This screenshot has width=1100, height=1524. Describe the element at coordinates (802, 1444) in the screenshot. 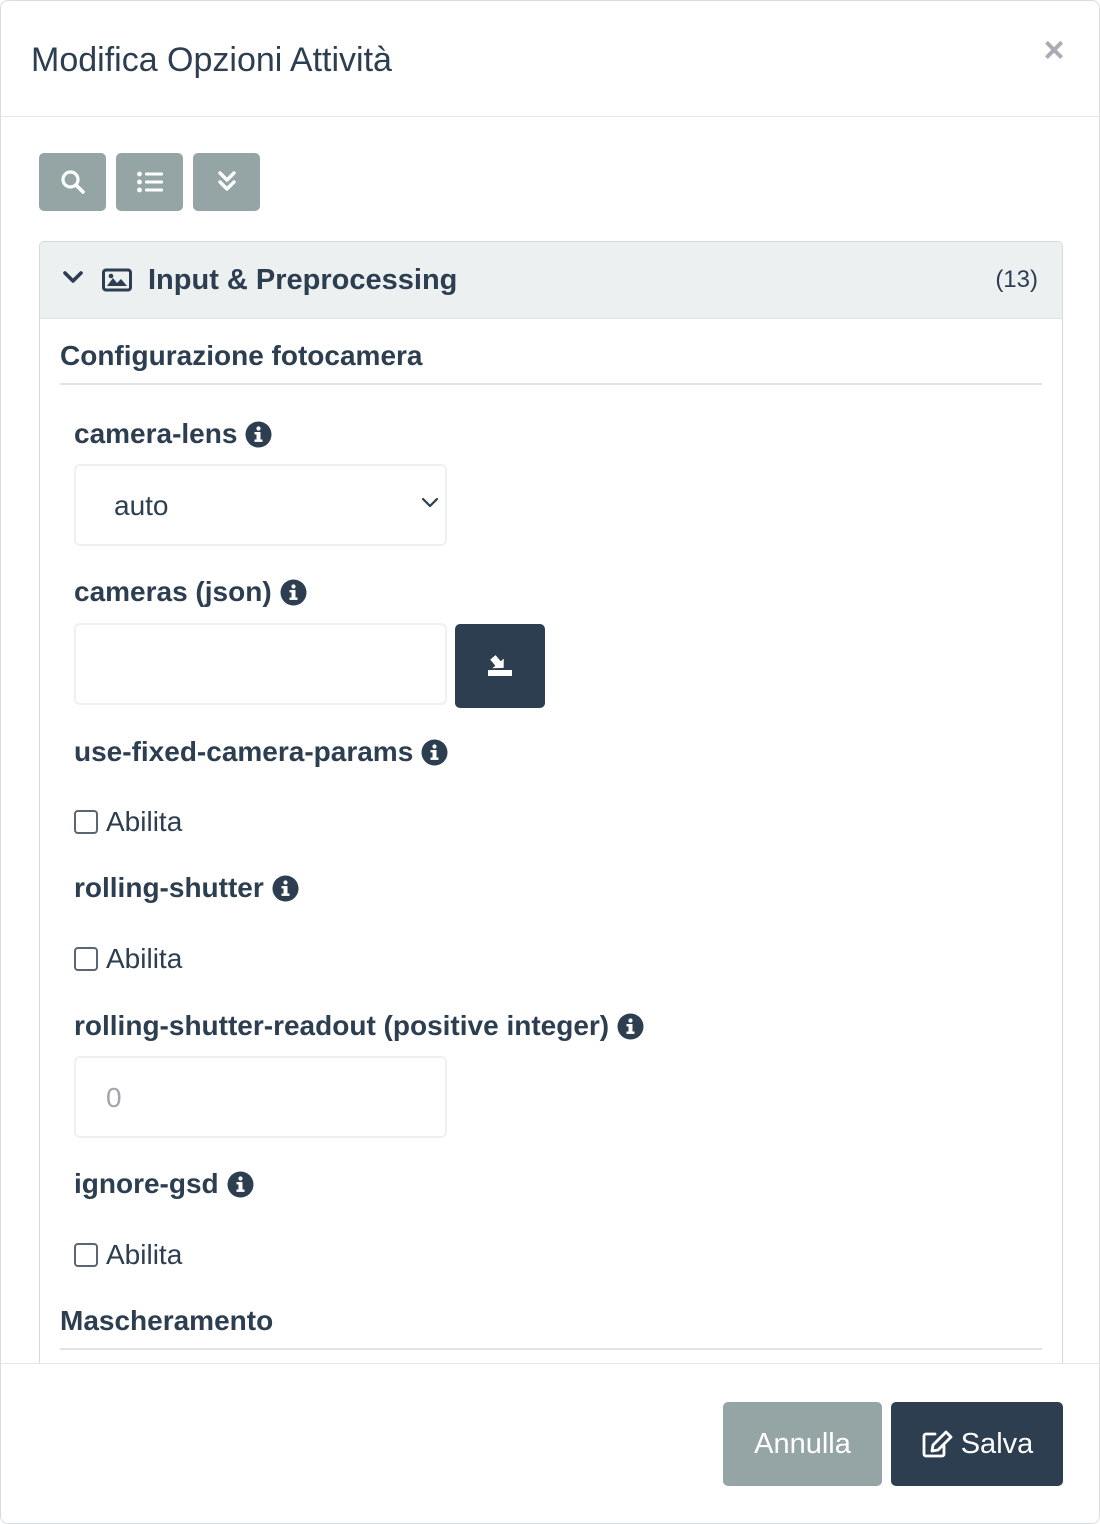

I see `cancel-button: Annulla` at that location.